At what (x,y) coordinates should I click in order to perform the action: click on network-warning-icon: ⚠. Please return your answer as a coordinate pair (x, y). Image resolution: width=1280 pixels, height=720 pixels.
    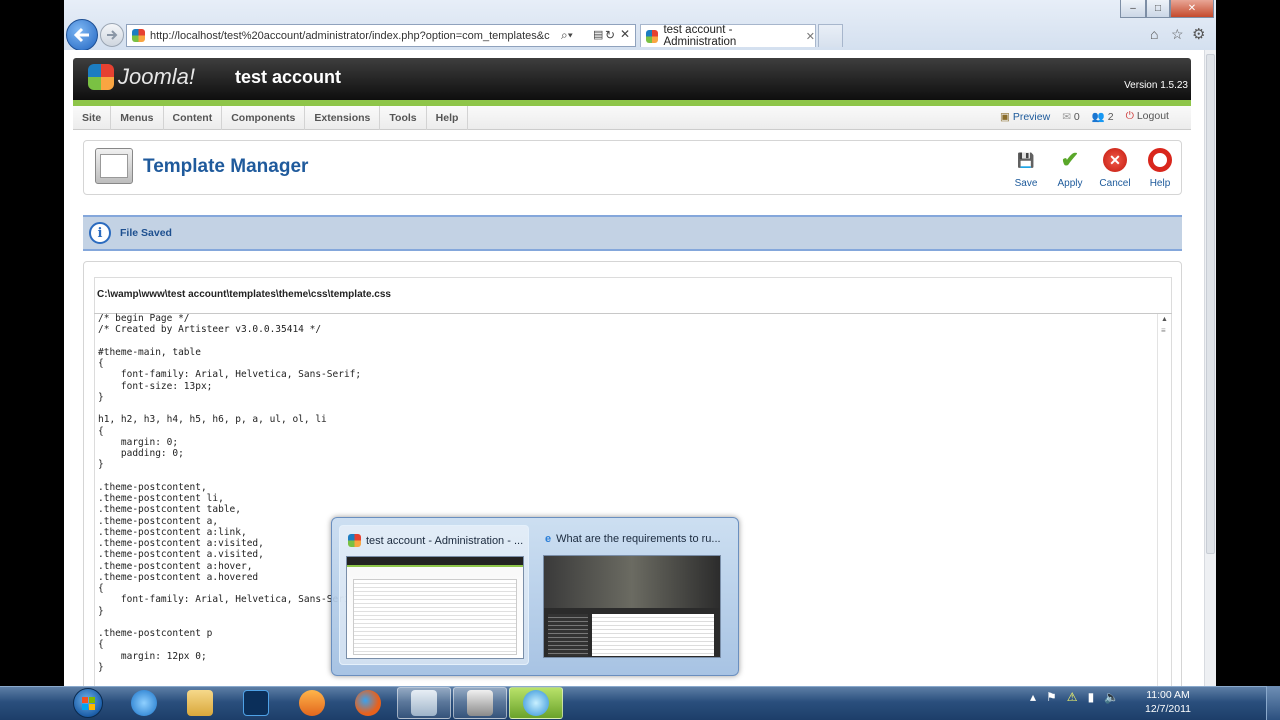
    Looking at the image, I should click on (1072, 697).